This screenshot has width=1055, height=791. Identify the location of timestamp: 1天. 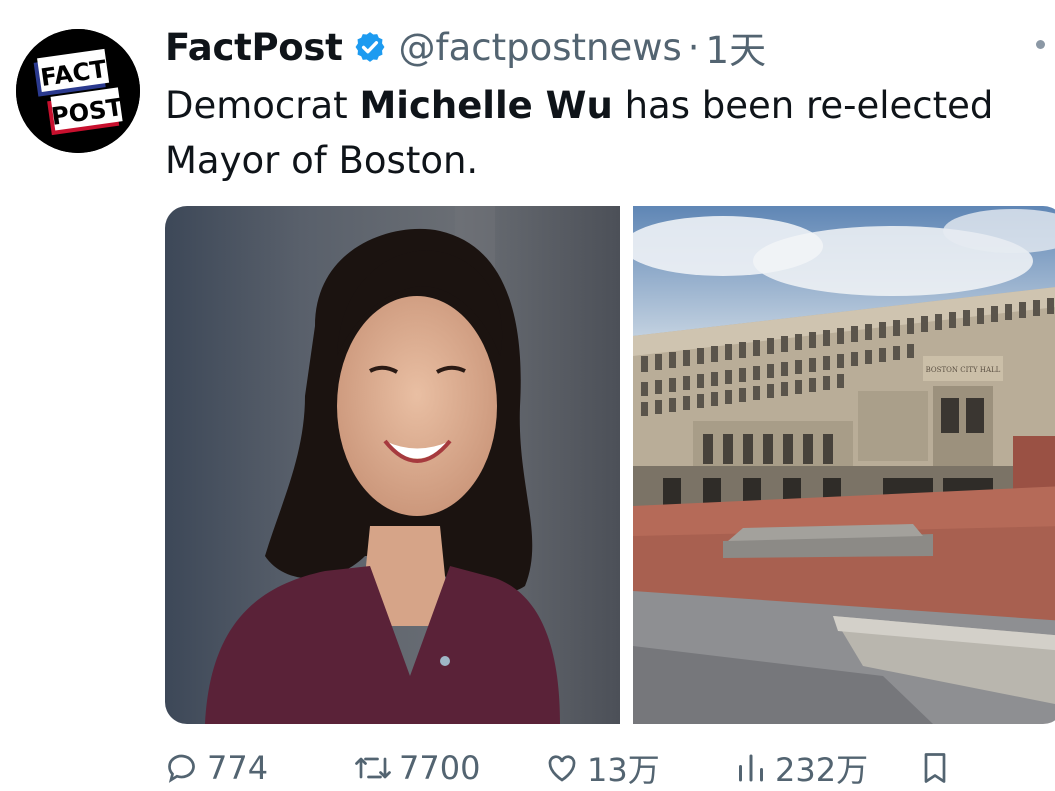
(736, 47).